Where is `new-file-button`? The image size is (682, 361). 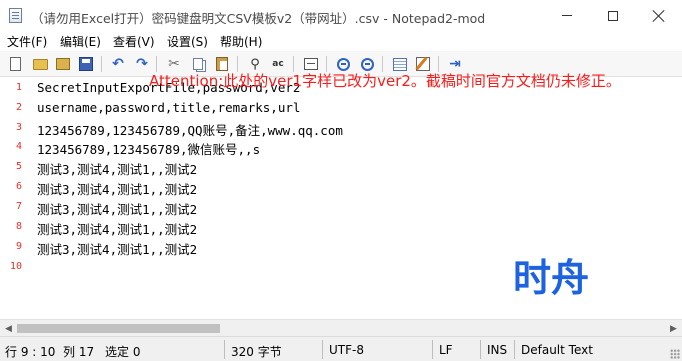 new-file-button is located at coordinates (15, 64).